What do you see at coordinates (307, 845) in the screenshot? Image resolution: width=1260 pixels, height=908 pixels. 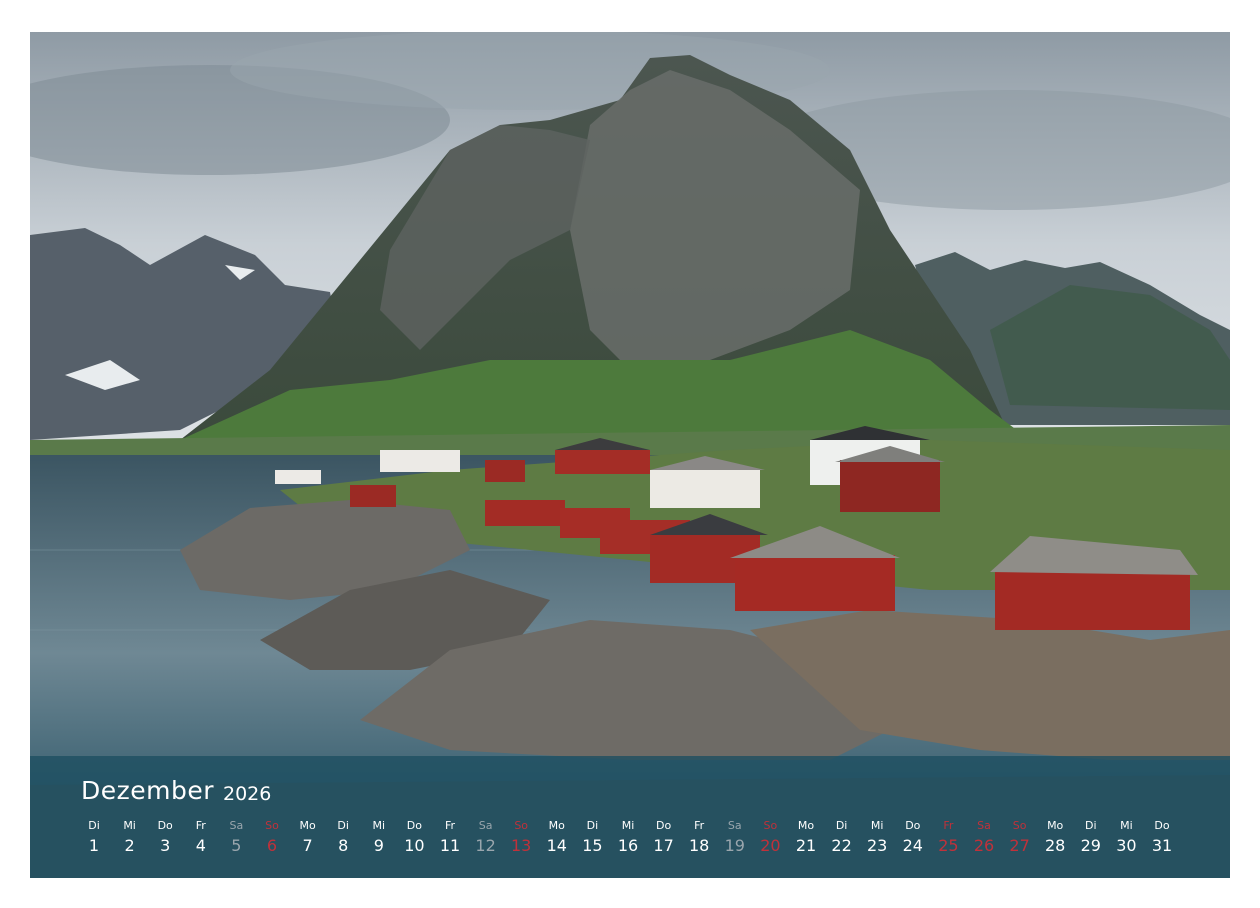 I see `day-number: 7` at bounding box center [307, 845].